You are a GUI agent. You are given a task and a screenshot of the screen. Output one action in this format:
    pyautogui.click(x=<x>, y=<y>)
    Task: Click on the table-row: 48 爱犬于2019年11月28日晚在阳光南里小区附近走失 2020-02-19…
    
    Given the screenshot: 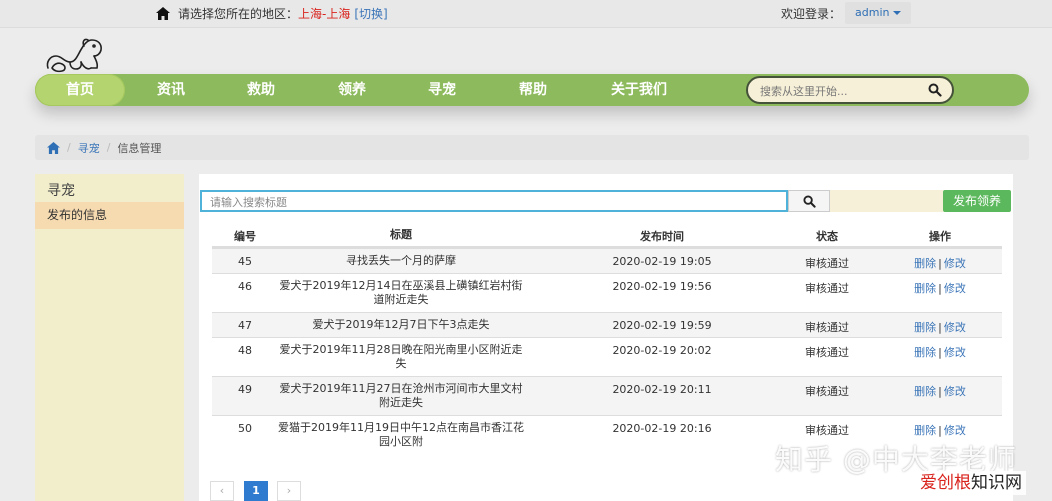 What is the action you would take?
    pyautogui.click(x=607, y=356)
    